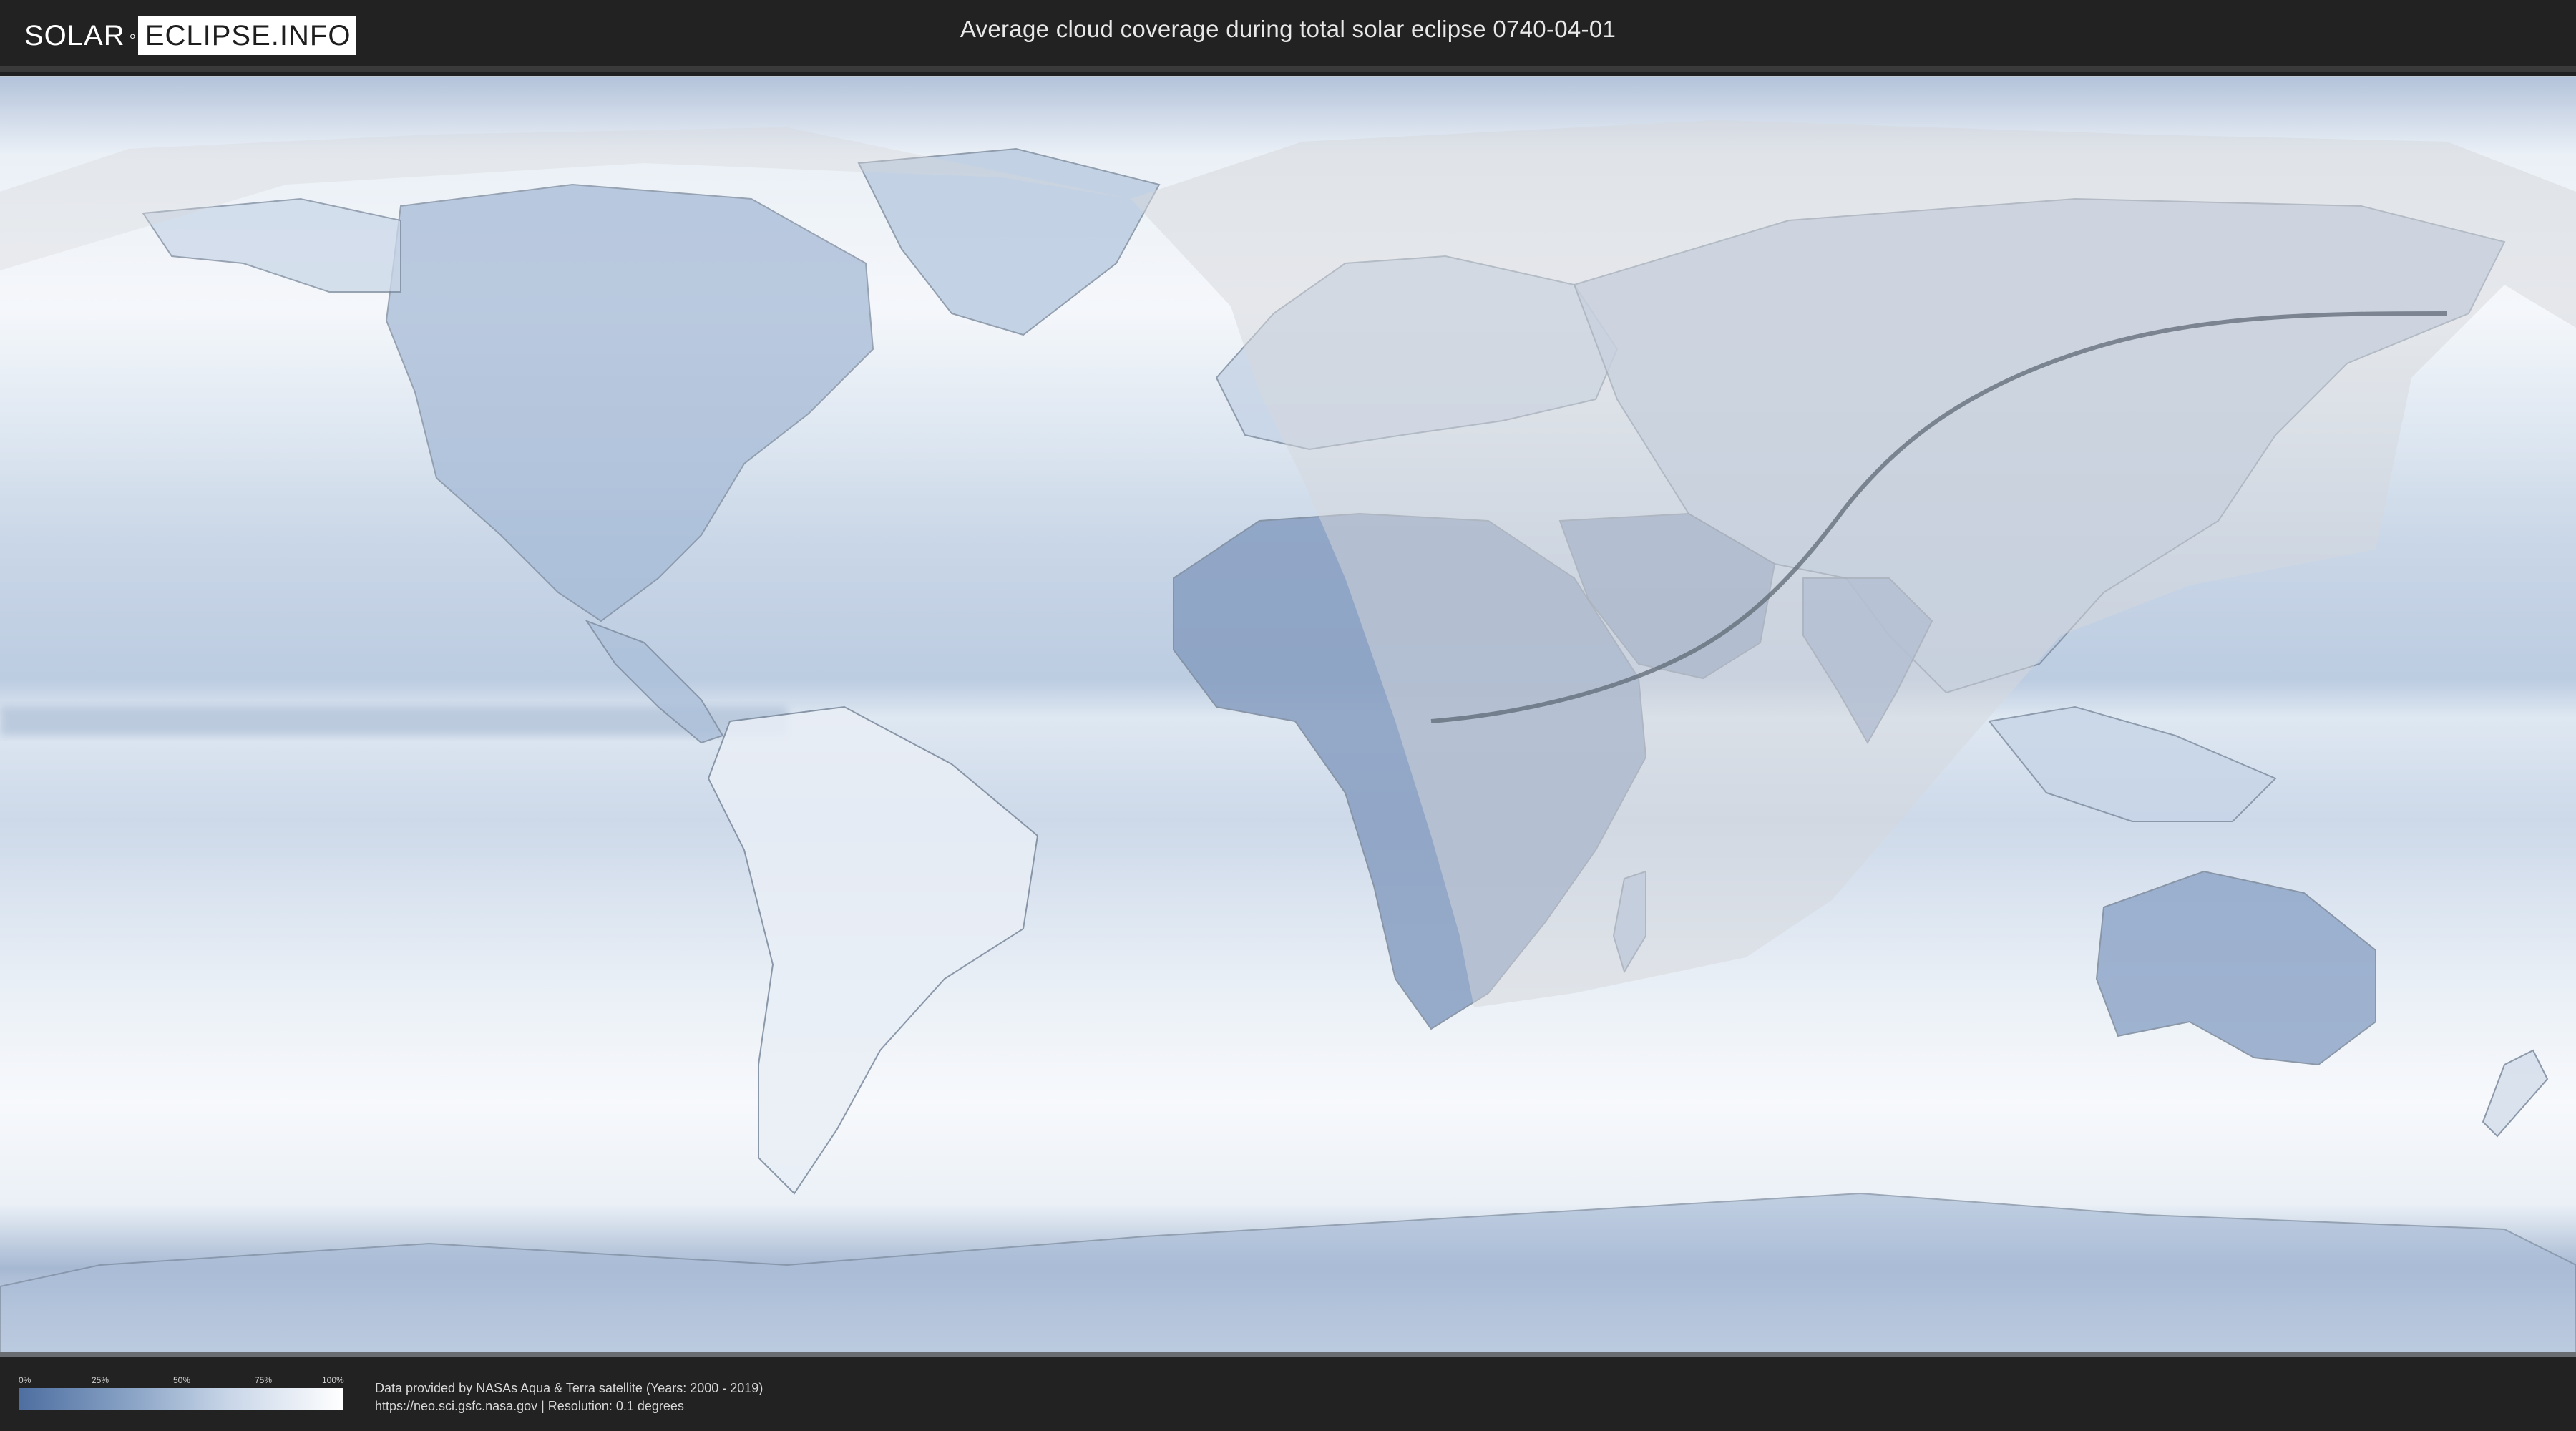 This screenshot has height=1431, width=2576. I want to click on site-logo: SOLAR ◦ ECLIPSE.INFO, so click(190, 35).